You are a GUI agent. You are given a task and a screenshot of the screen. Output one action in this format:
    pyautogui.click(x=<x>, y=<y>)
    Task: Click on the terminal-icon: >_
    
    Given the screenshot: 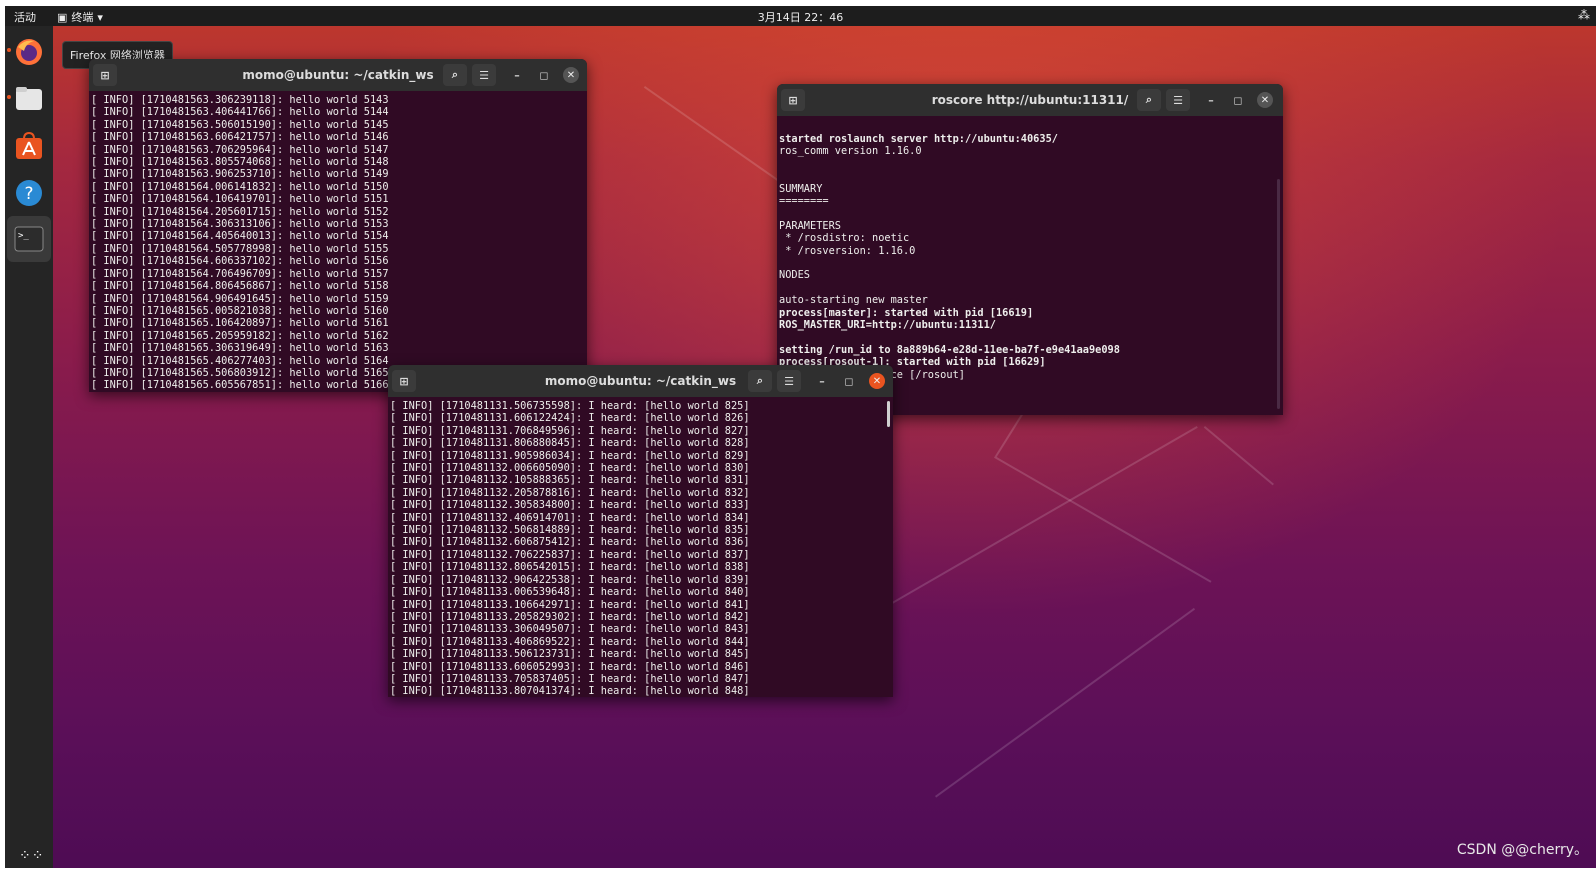 What is the action you would take?
    pyautogui.click(x=29, y=239)
    